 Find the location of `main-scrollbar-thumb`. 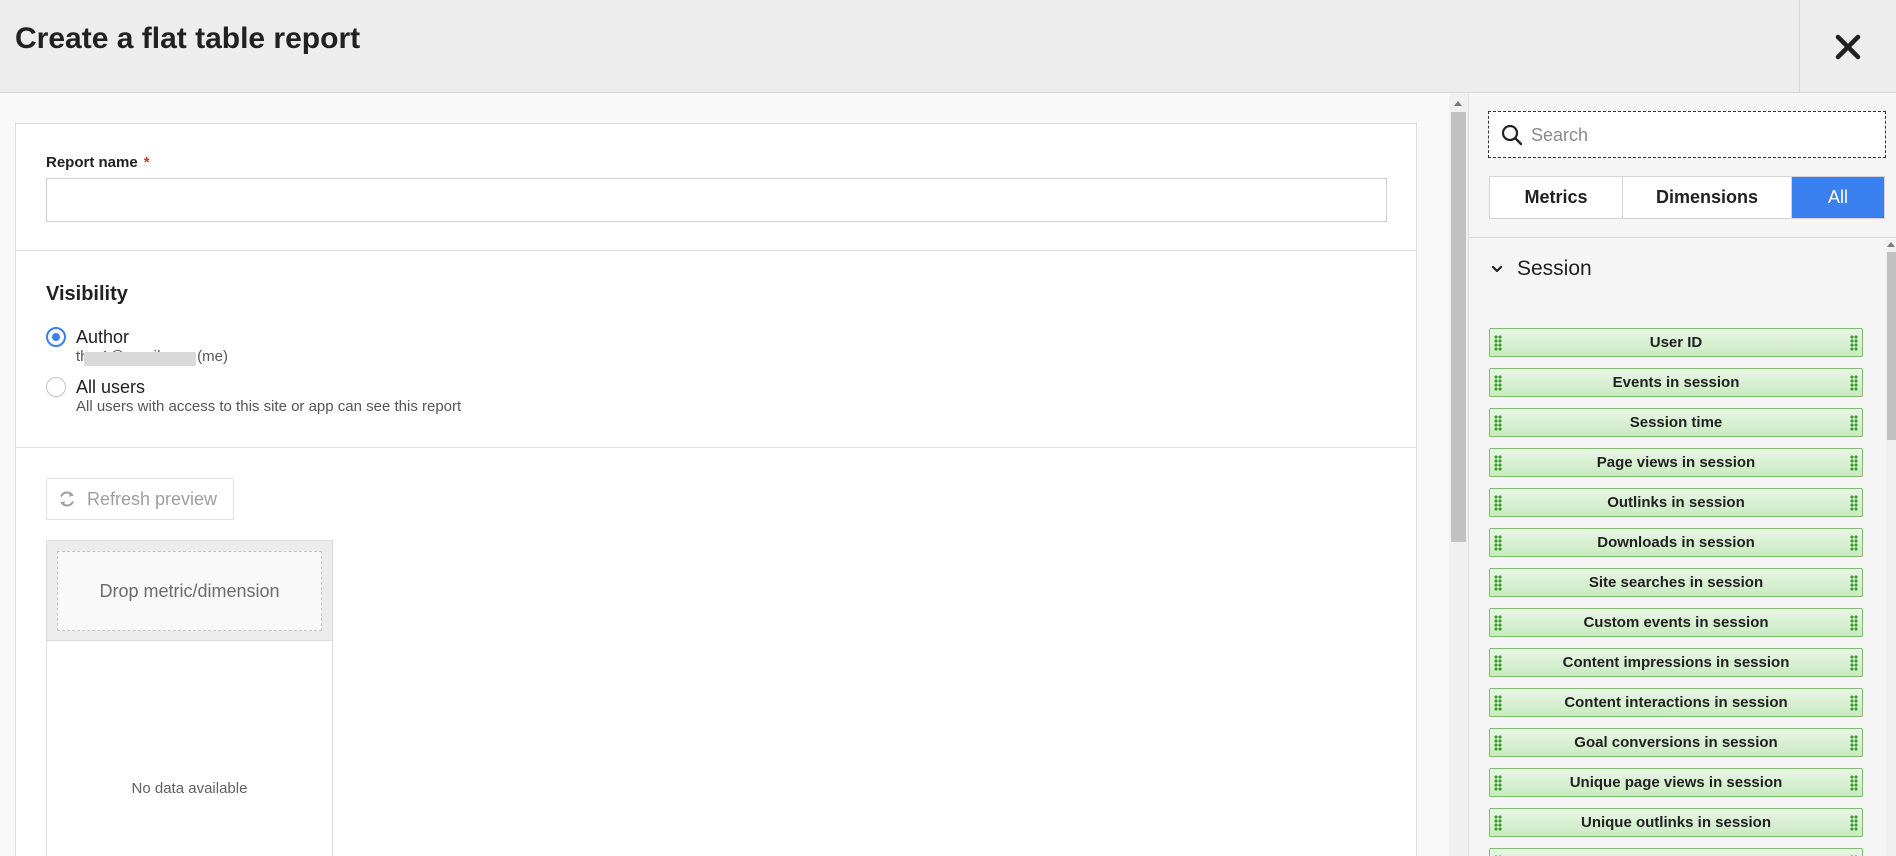

main-scrollbar-thumb is located at coordinates (1458, 327).